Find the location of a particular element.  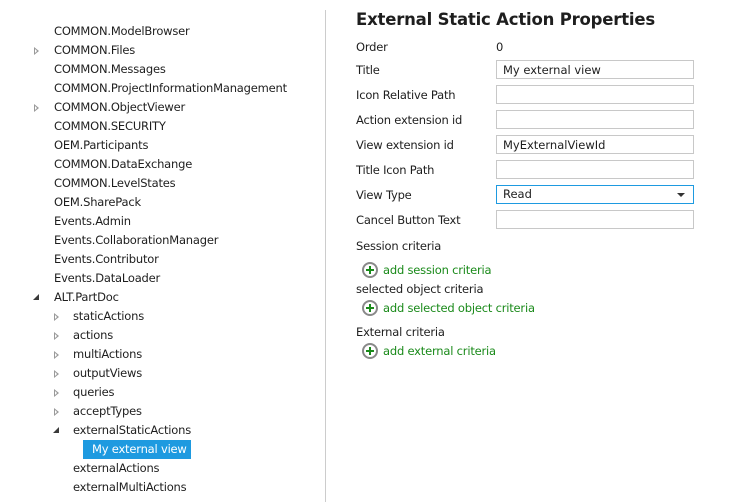

tree-item-label: Events.Contributor is located at coordinates (106, 259).